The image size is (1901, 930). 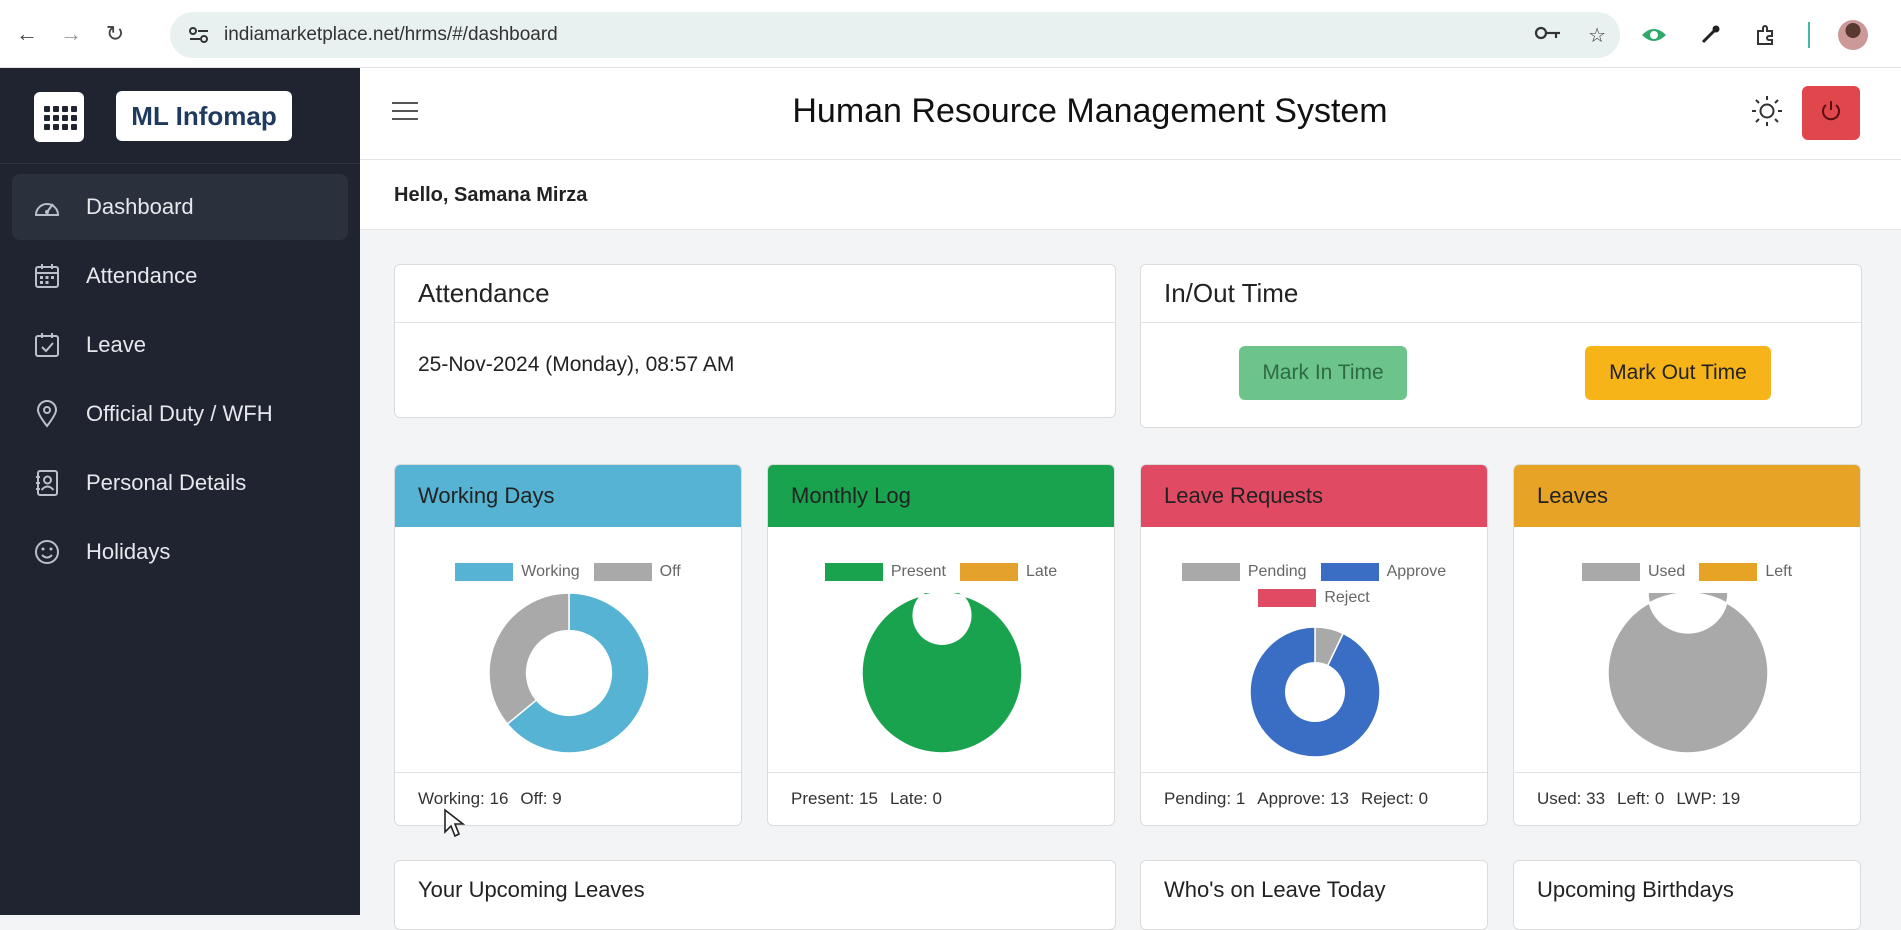 What do you see at coordinates (180, 345) in the screenshot?
I see `sidebar-item-leave: Leave` at bounding box center [180, 345].